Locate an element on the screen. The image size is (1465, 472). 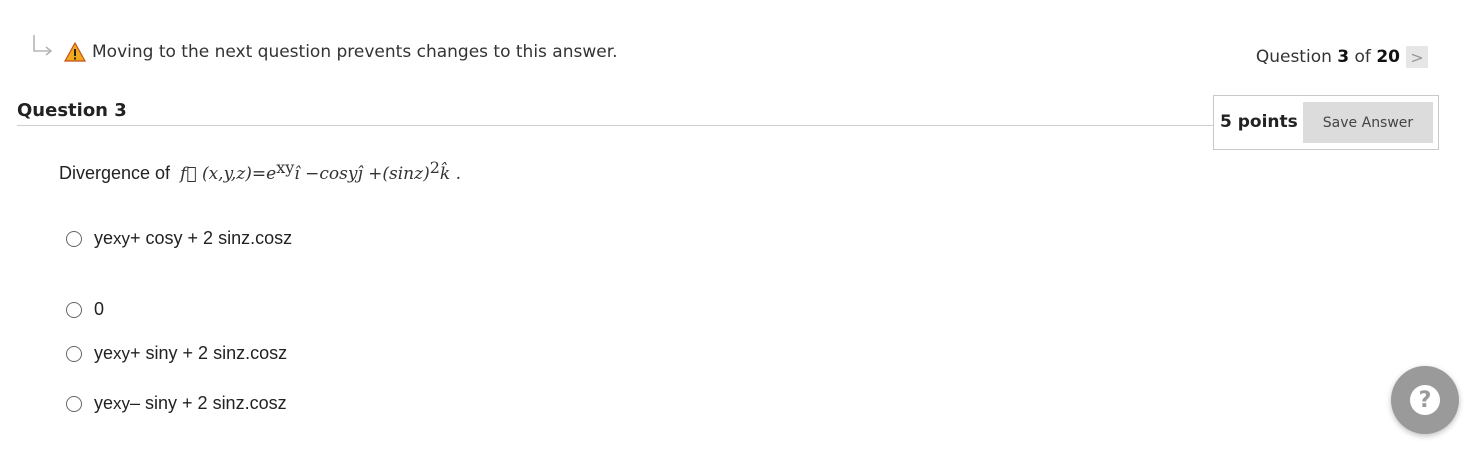
question-points: 5 points is located at coordinates (1259, 122).